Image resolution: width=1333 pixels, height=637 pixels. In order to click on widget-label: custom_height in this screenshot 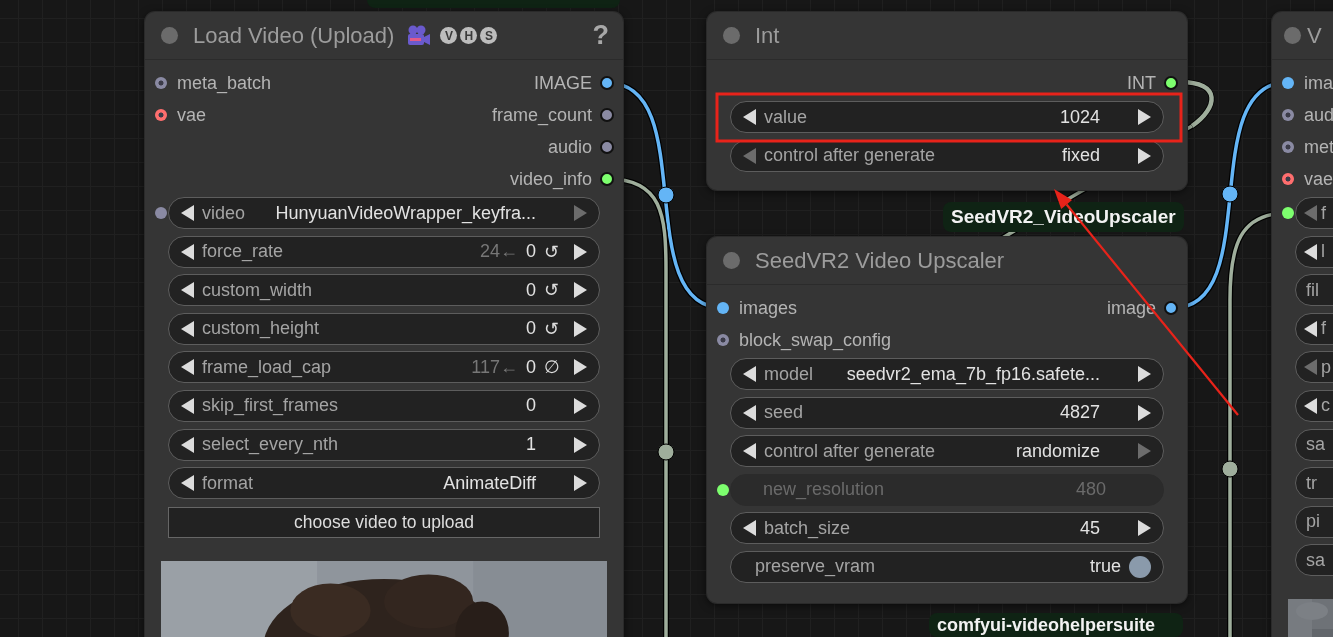, I will do `click(261, 329)`.